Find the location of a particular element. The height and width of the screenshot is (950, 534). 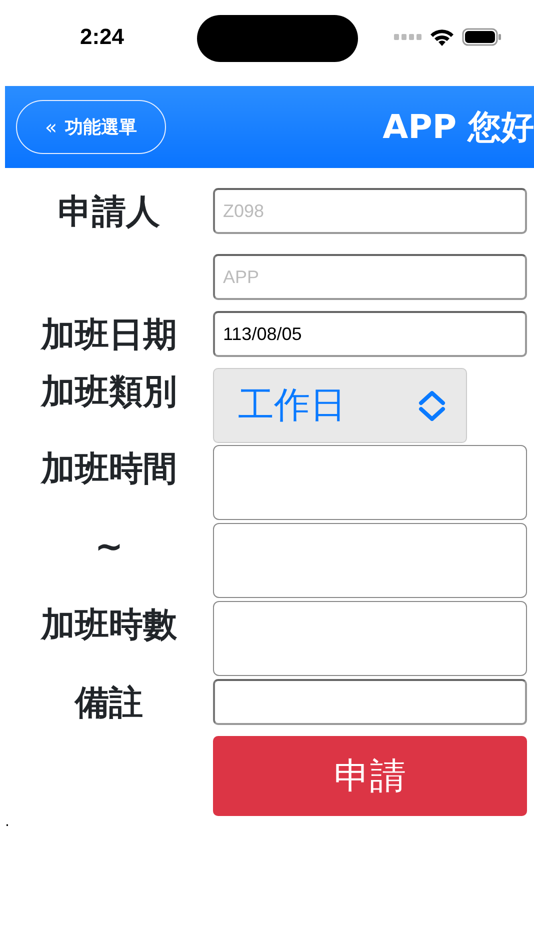

field-label: 備註 is located at coordinates (109, 703).